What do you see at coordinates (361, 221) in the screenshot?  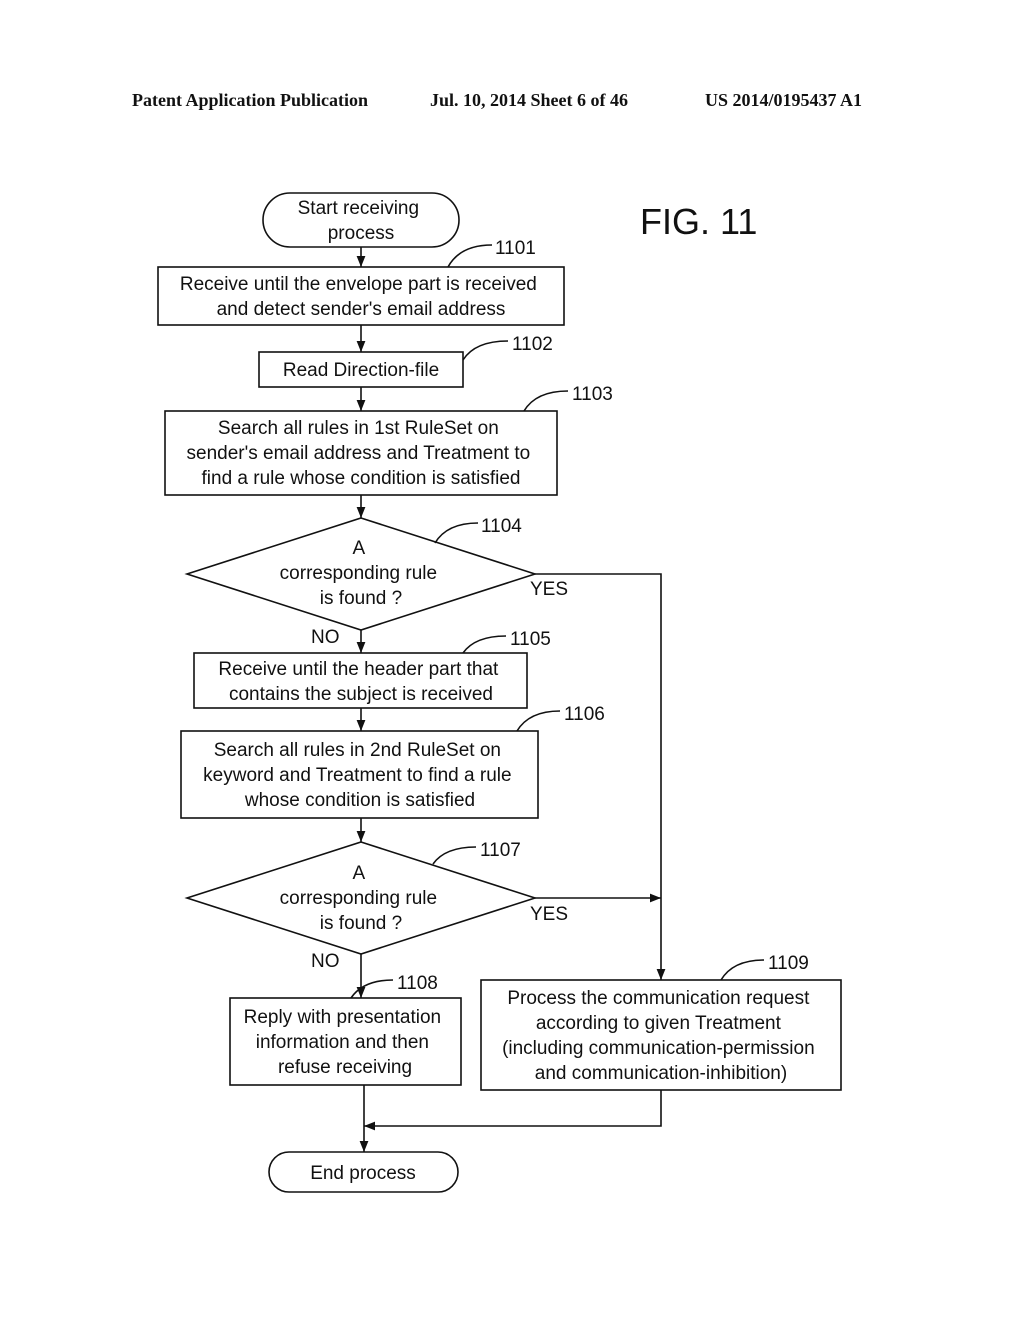 I see `start-text: Start receiving process` at bounding box center [361, 221].